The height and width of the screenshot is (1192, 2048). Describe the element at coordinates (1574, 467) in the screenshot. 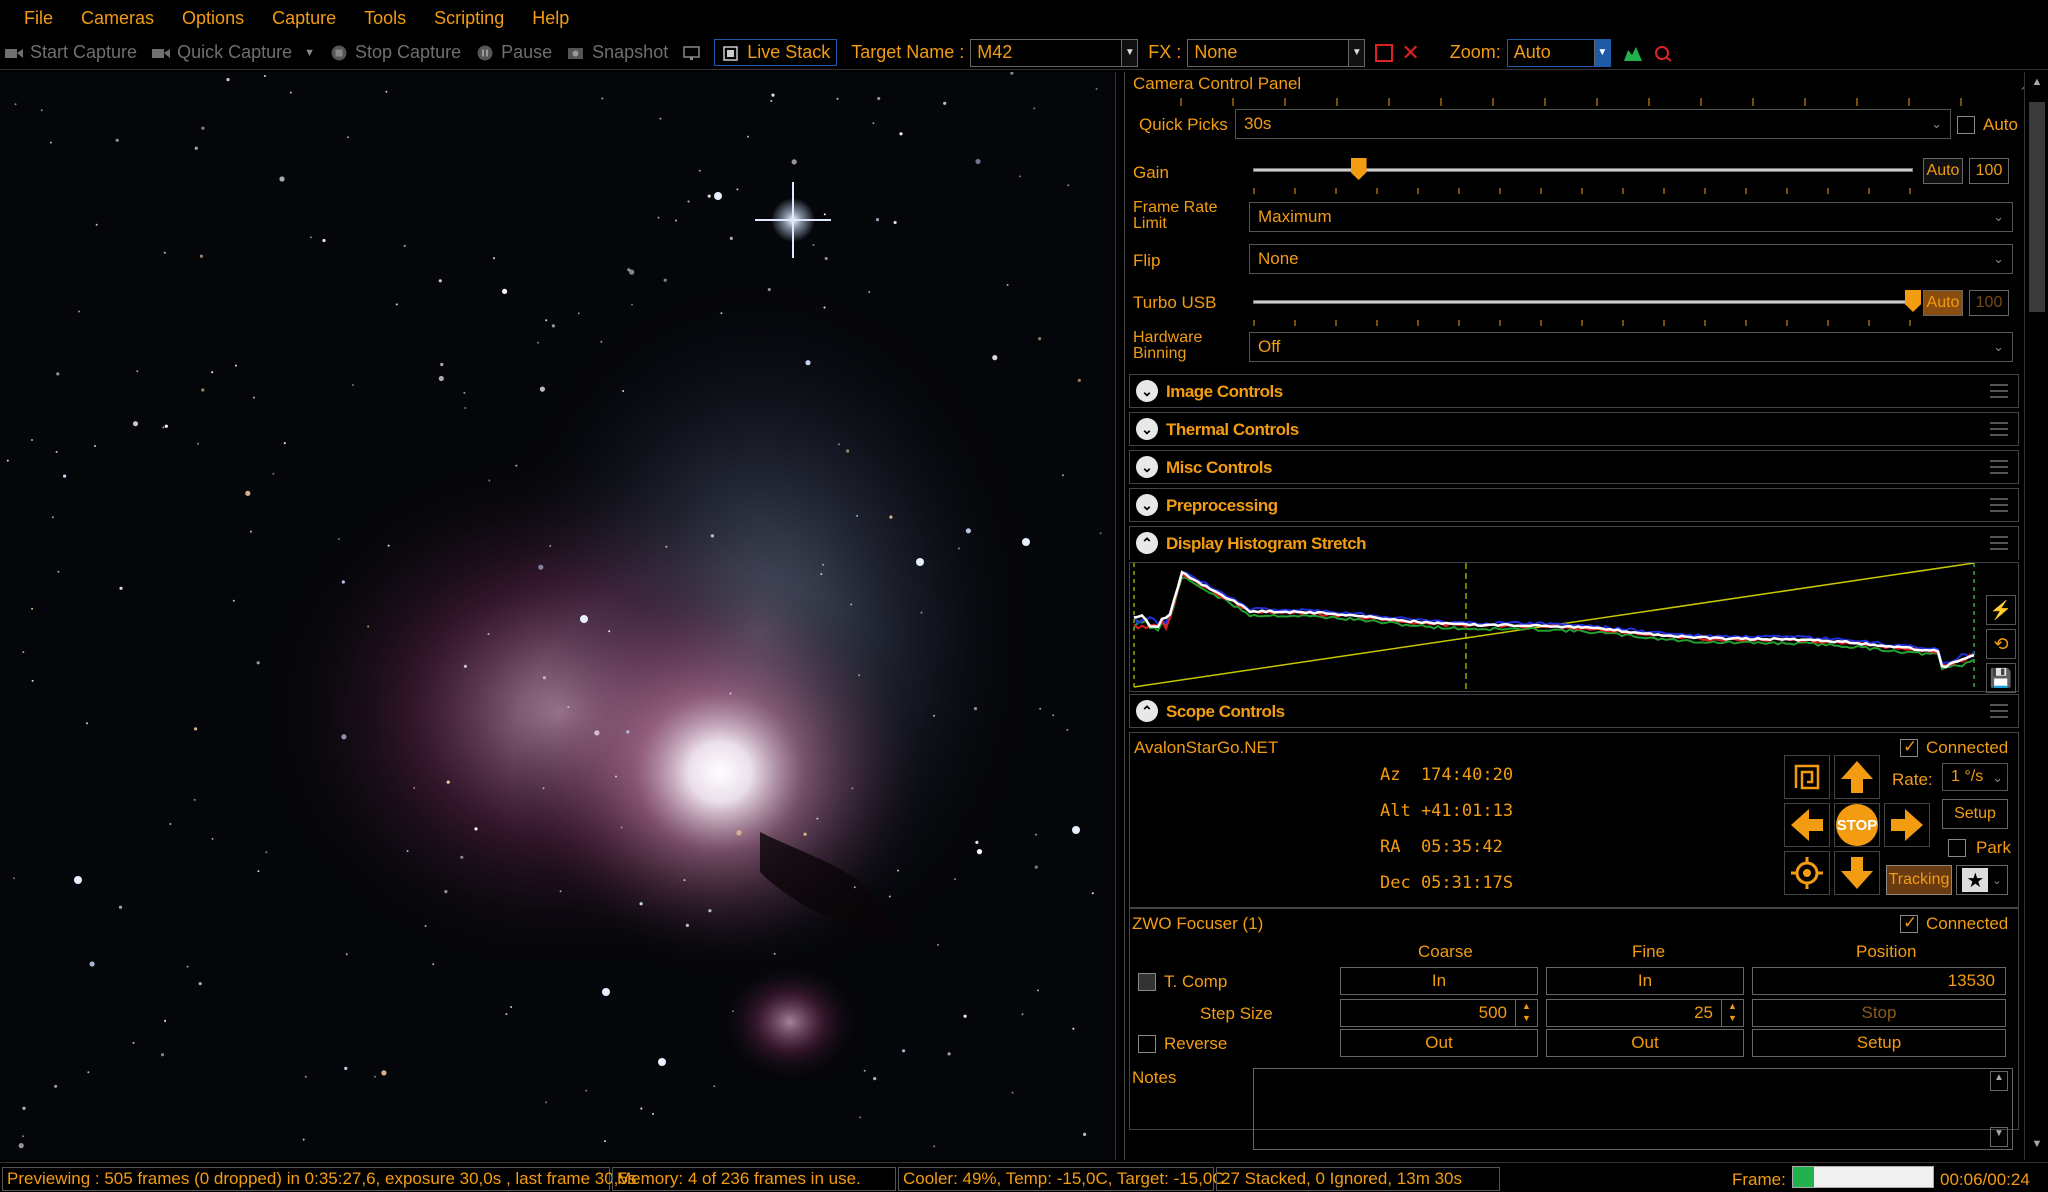

I see `section-misc-controls: ⌄ Misc Controls` at that location.